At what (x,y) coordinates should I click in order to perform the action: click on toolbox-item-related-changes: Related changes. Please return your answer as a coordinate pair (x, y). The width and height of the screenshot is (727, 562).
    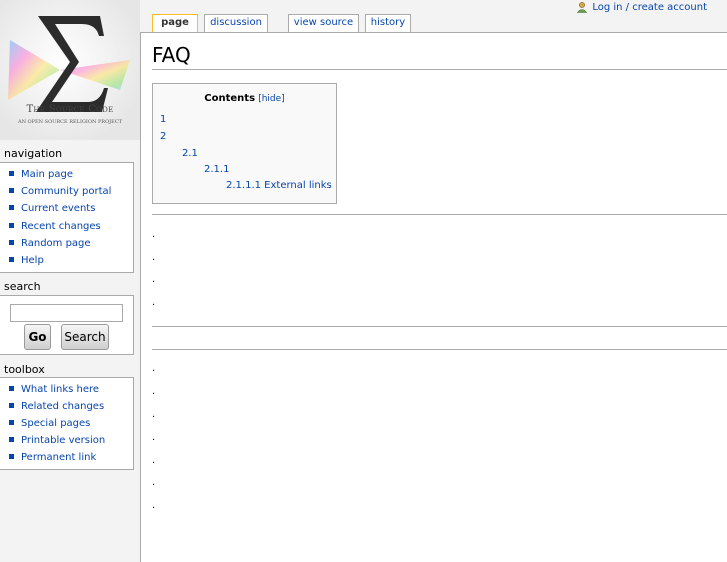
    Looking at the image, I should click on (56, 406).